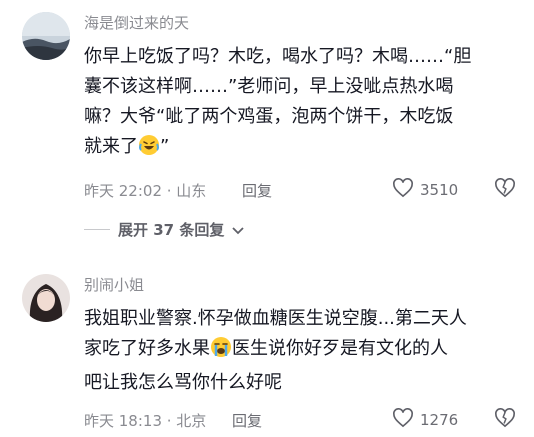 The width and height of the screenshot is (534, 437). What do you see at coordinates (149, 150) in the screenshot?
I see `crying-laughing-emoji` at bounding box center [149, 150].